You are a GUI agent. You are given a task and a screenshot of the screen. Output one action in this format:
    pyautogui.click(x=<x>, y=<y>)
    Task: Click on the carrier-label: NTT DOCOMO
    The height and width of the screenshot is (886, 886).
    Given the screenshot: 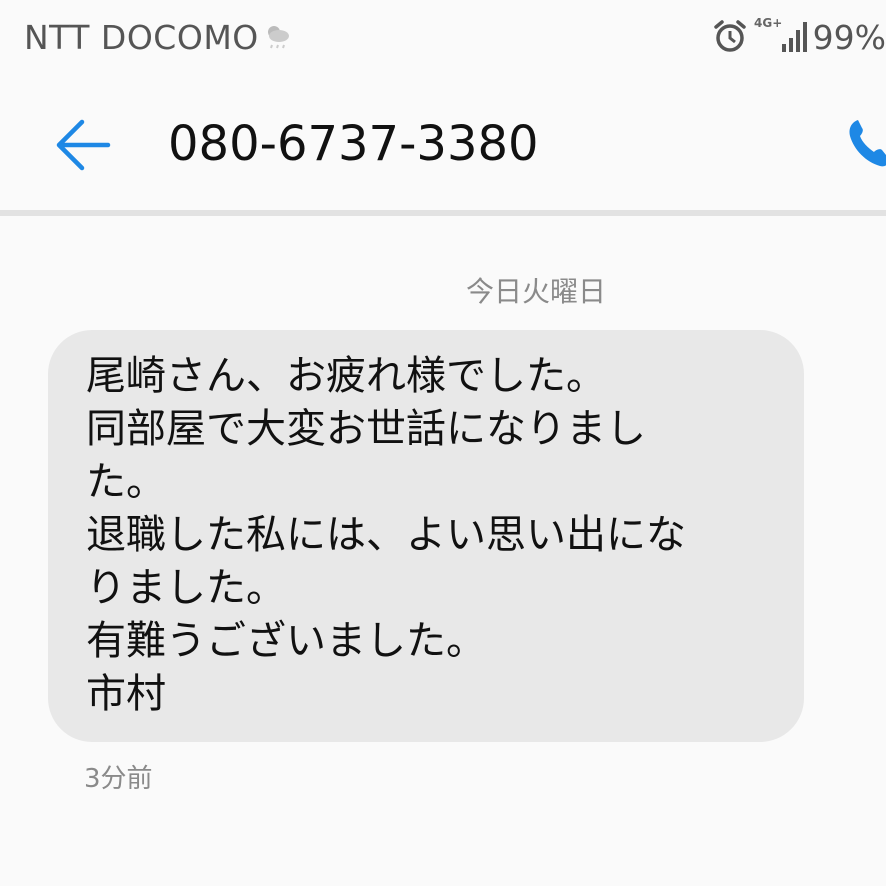 What is the action you would take?
    pyautogui.click(x=141, y=37)
    